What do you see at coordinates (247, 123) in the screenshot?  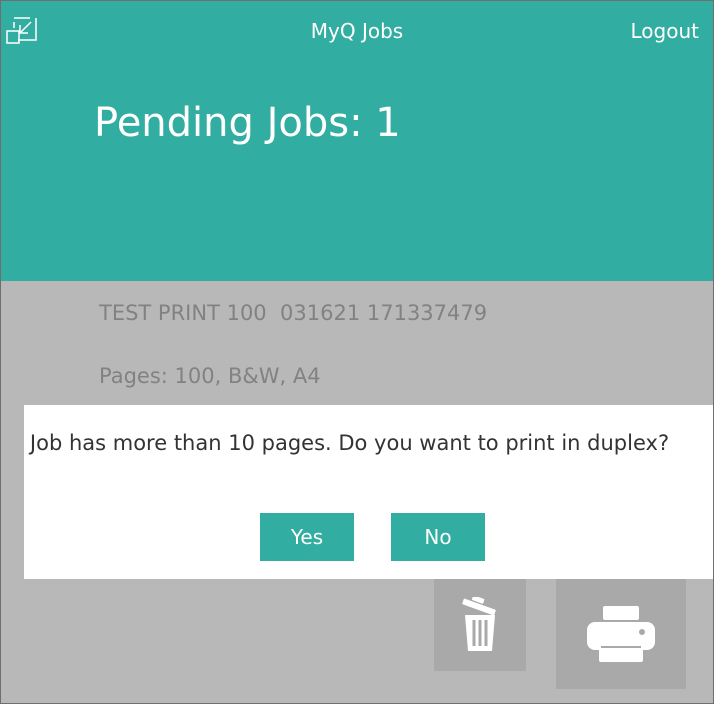 I see `page-title: Pending Jobs: 1` at bounding box center [247, 123].